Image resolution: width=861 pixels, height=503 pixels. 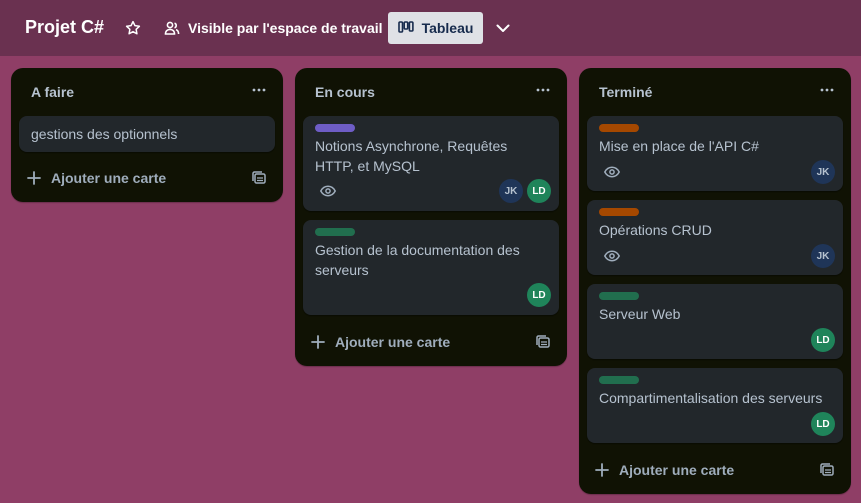 I want to click on view-board-button: Tableau, so click(x=435, y=28).